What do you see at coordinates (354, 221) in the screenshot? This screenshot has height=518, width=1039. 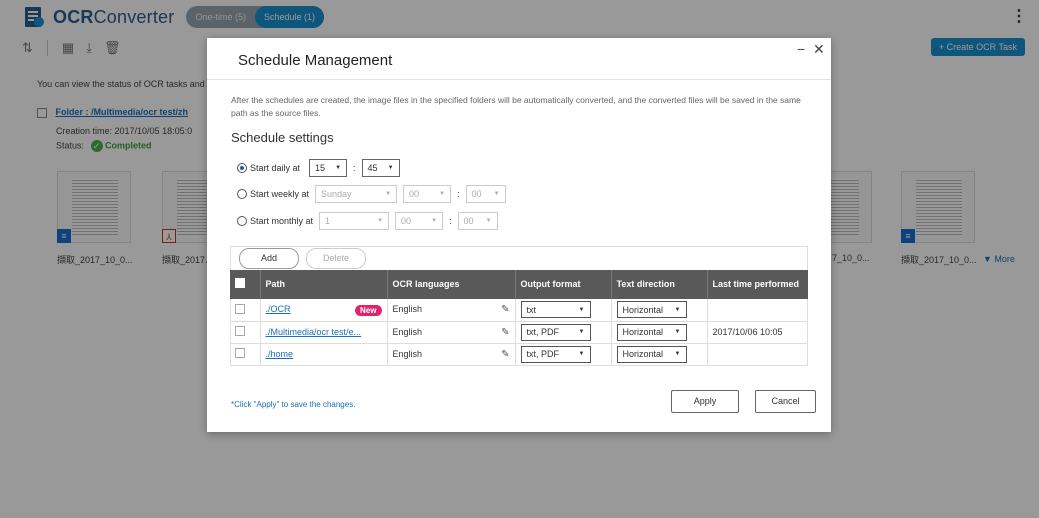 I see `monthly-day-select: 1 ▼` at bounding box center [354, 221].